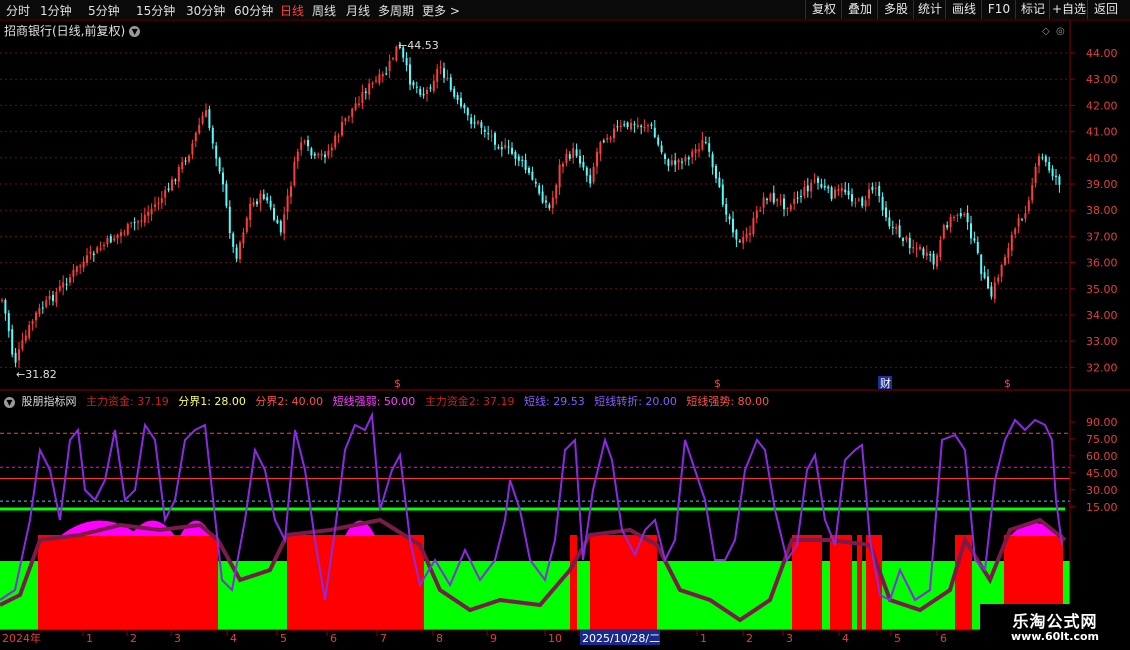 Image resolution: width=1130 pixels, height=650 pixels. I want to click on statistics-button: 统计, so click(929, 9).